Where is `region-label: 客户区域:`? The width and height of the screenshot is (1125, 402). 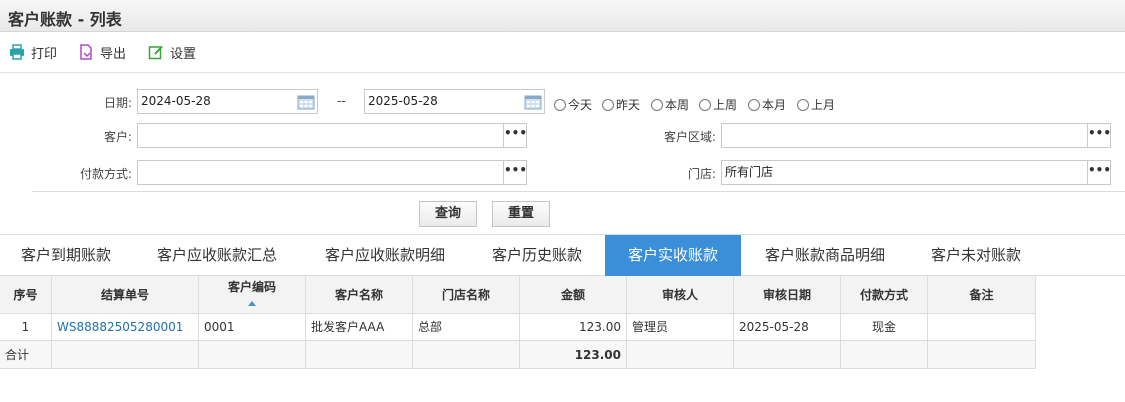
region-label: 客户区域: is located at coordinates (689, 137).